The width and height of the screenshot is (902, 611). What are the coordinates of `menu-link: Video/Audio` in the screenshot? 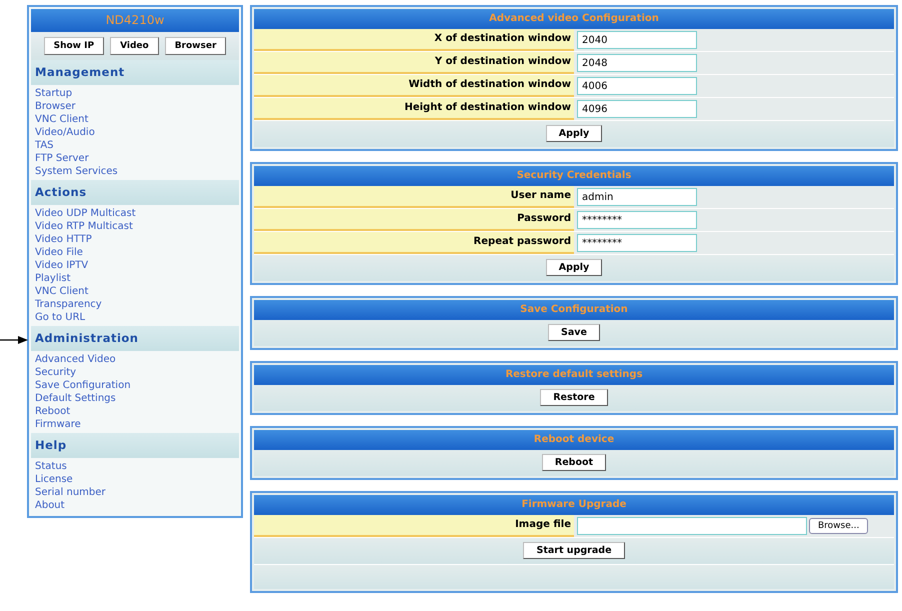 It's located at (135, 132).